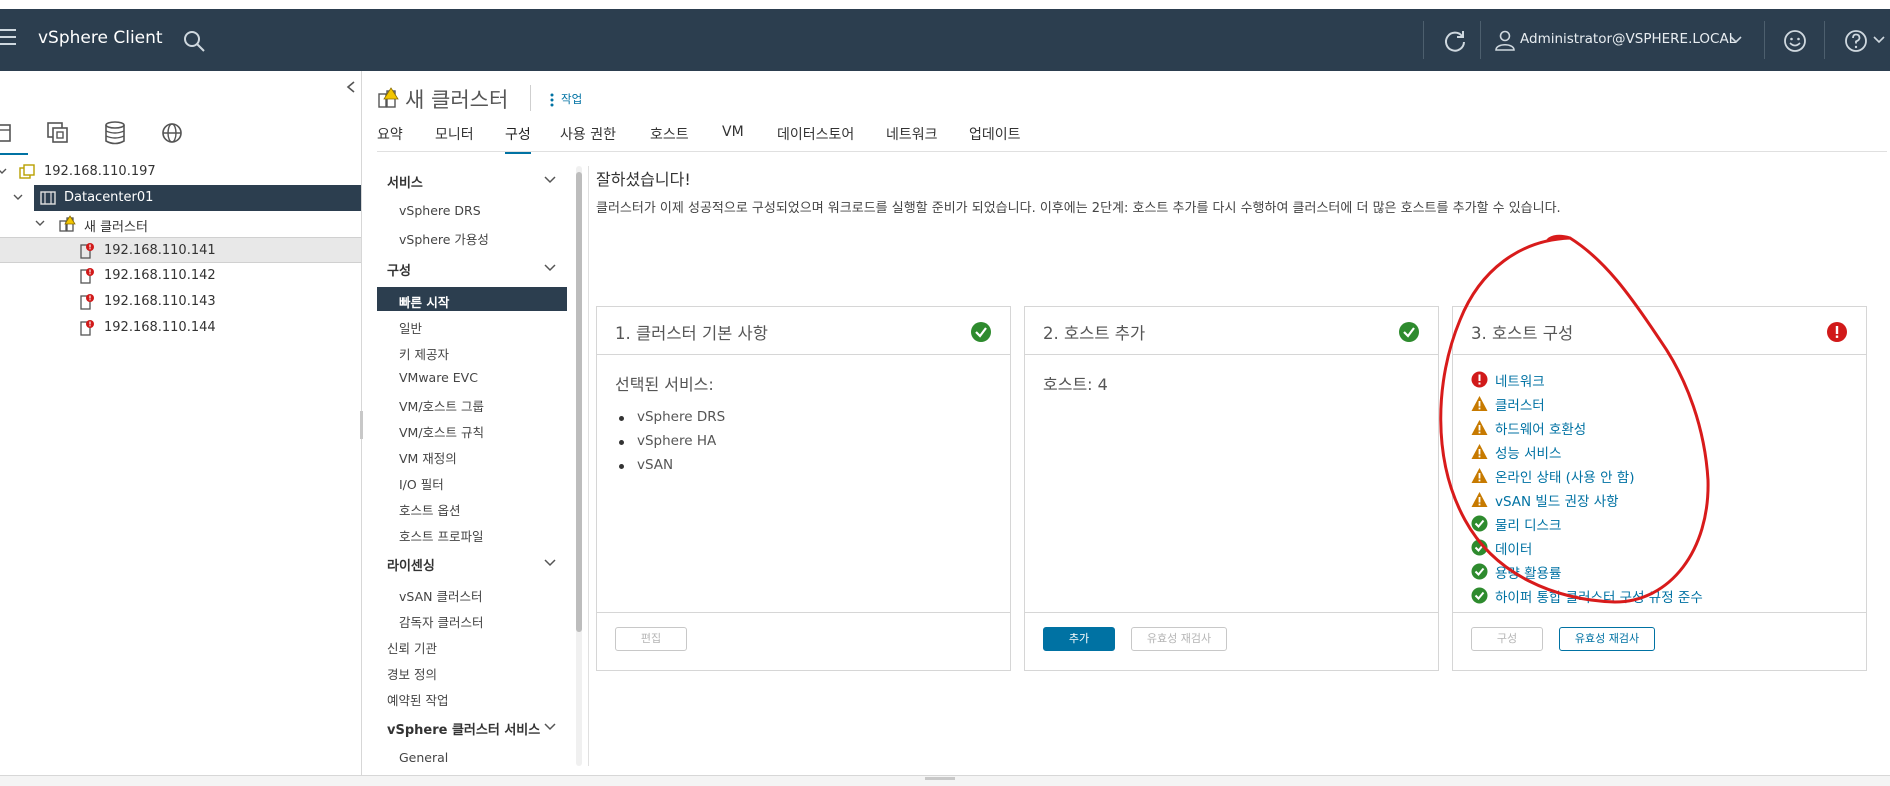  I want to click on menu-item-io-filters: I/O 필터, so click(472, 481).